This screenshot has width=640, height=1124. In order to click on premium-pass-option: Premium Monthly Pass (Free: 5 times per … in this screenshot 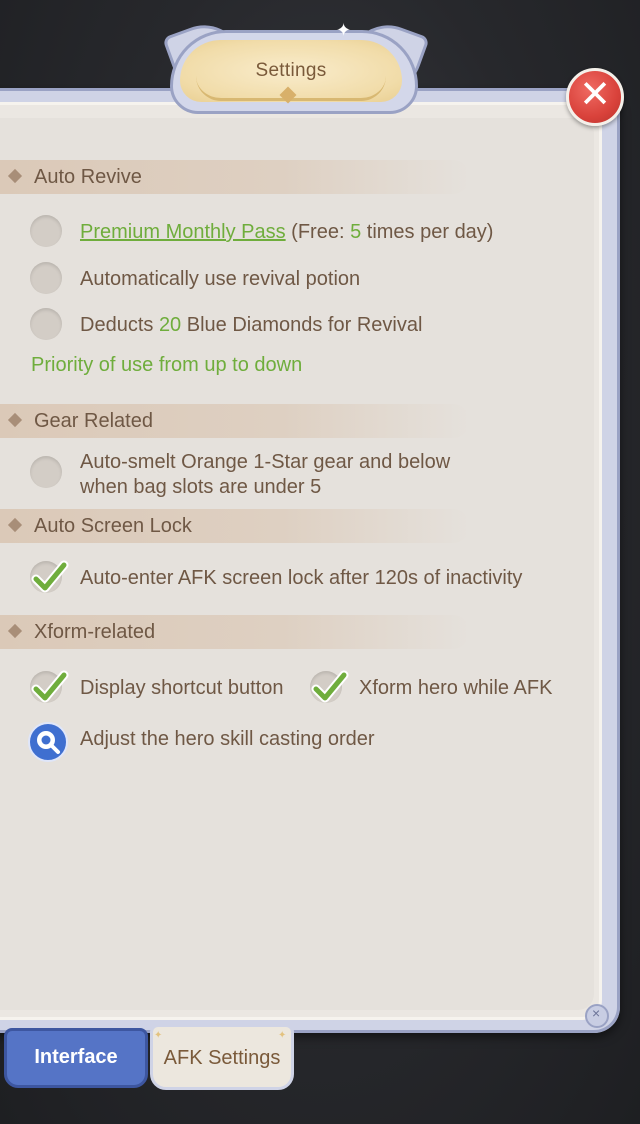, I will do `click(287, 232)`.